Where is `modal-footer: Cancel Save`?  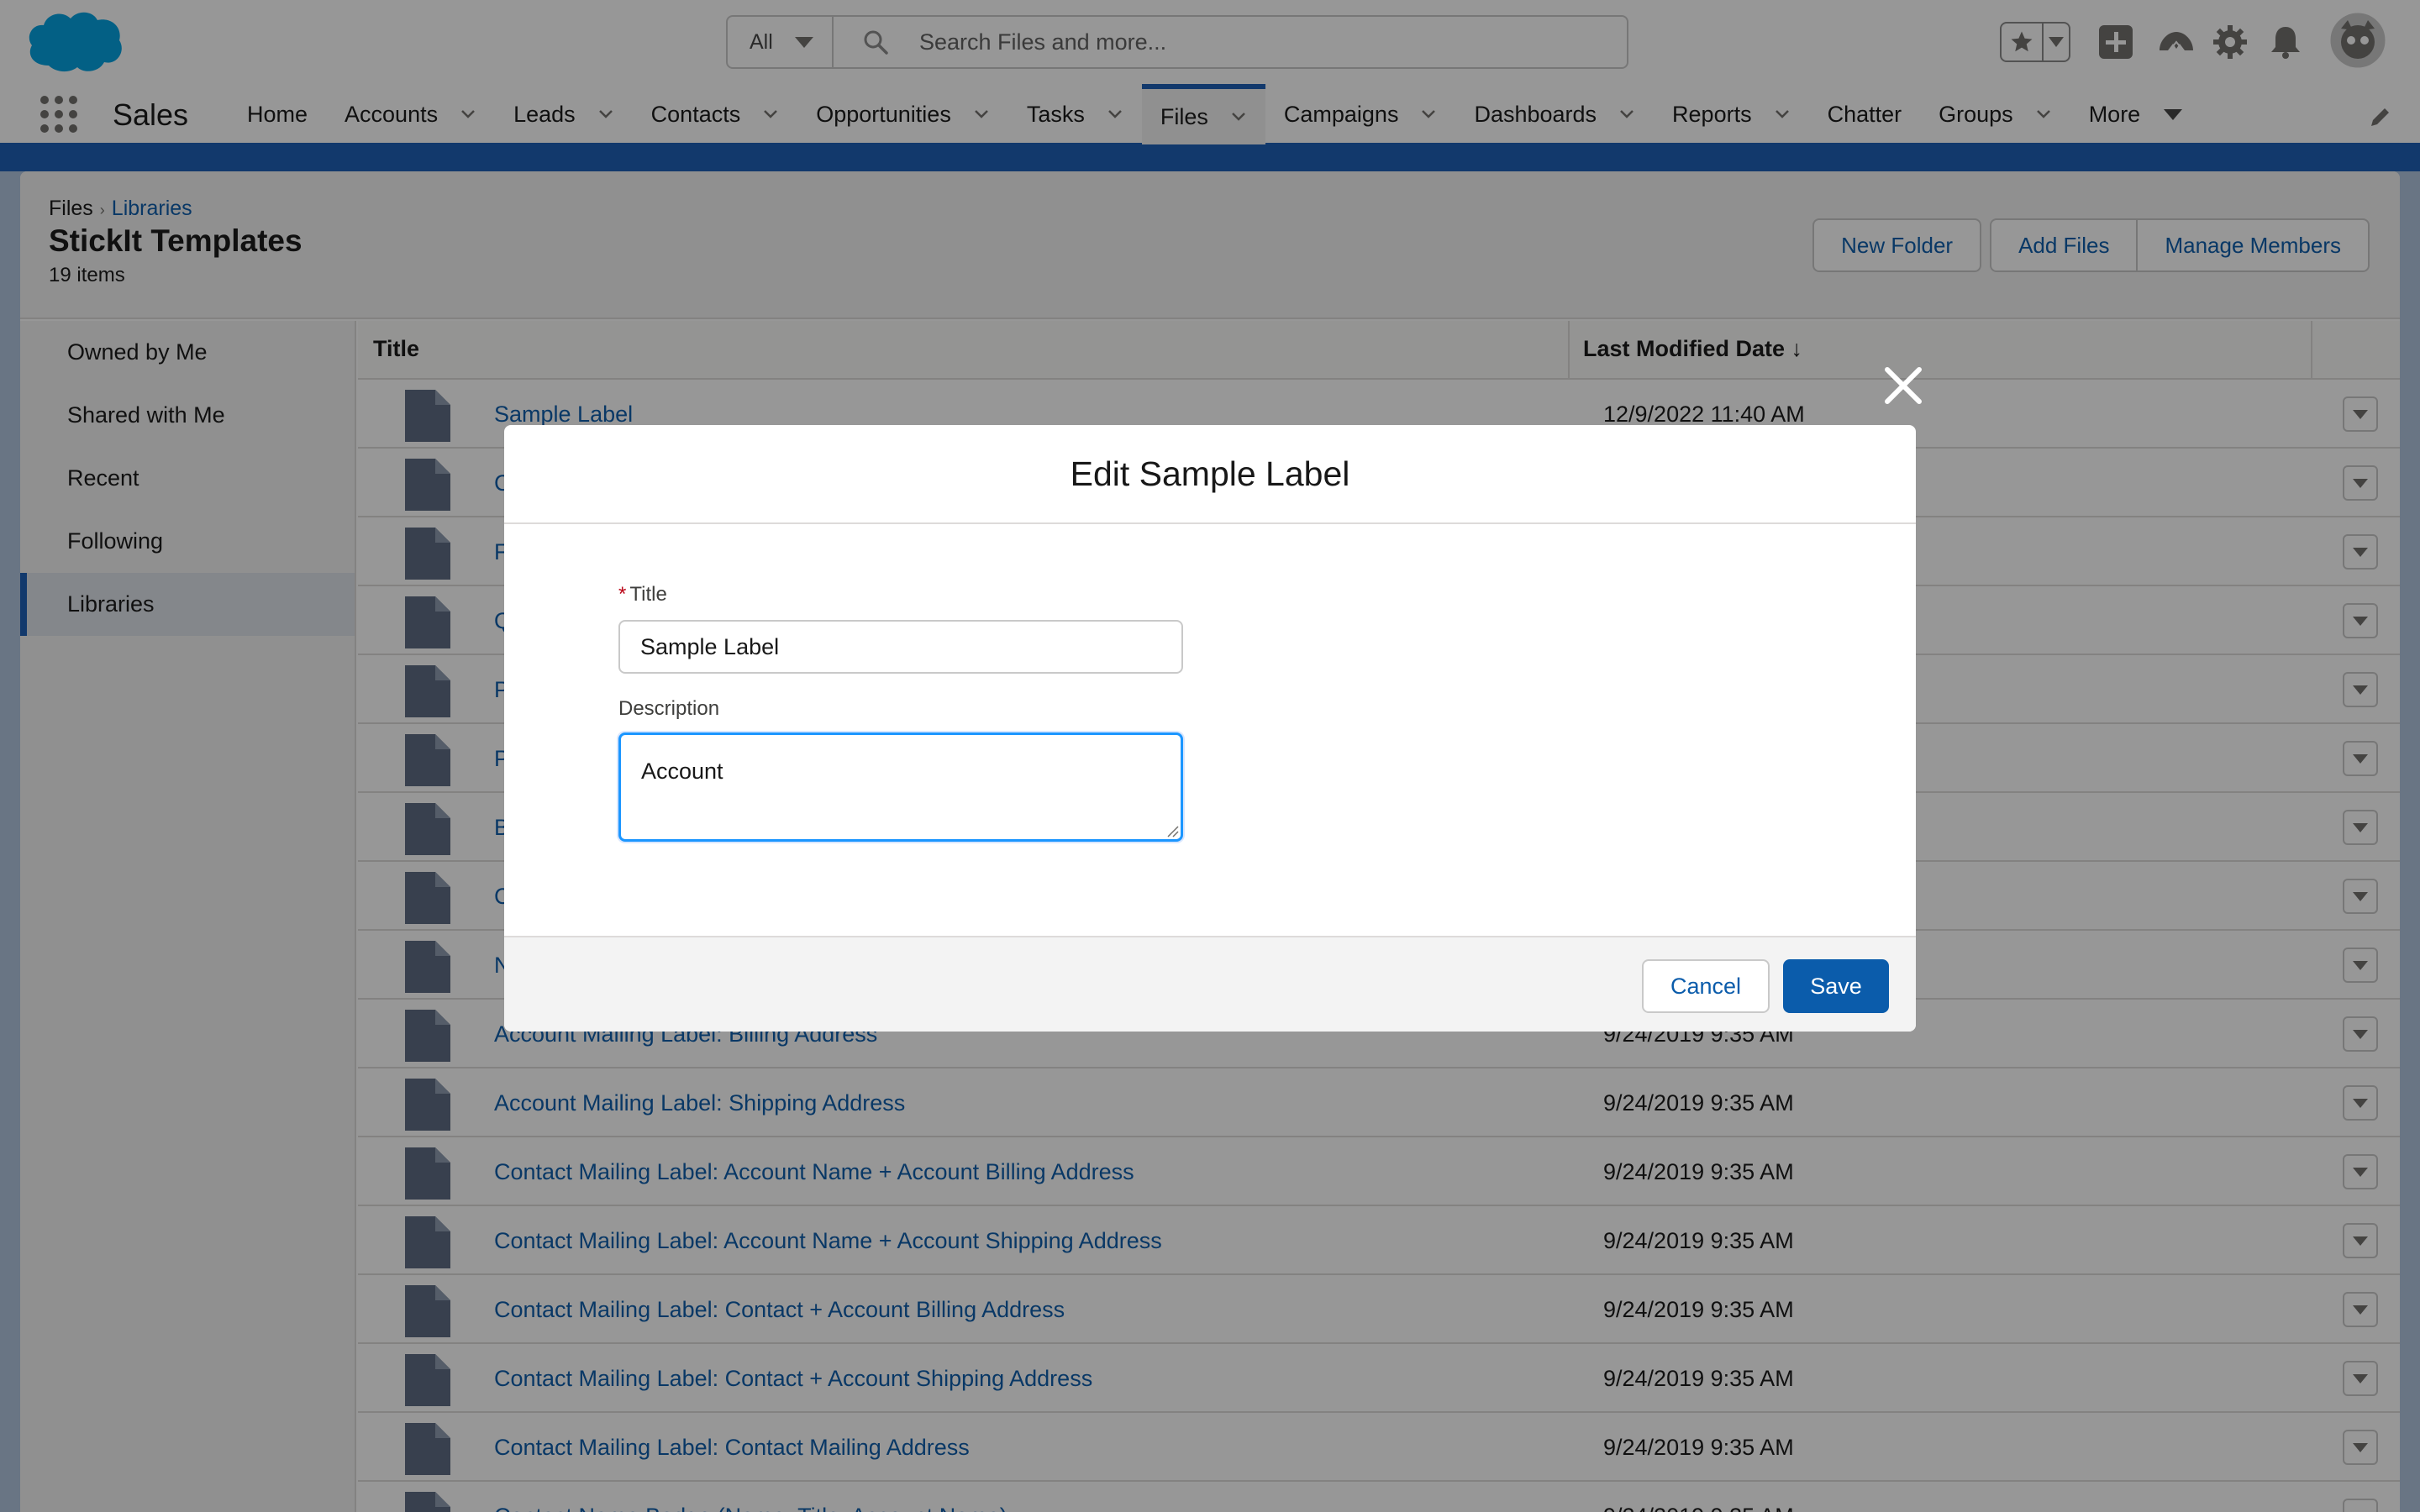
modal-footer: Cancel Save is located at coordinates (1210, 984).